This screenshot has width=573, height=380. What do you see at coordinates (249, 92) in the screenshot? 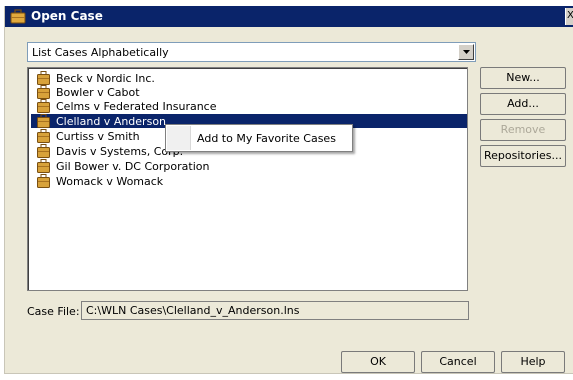
I see `list-item: Bowler v Cabot` at bounding box center [249, 92].